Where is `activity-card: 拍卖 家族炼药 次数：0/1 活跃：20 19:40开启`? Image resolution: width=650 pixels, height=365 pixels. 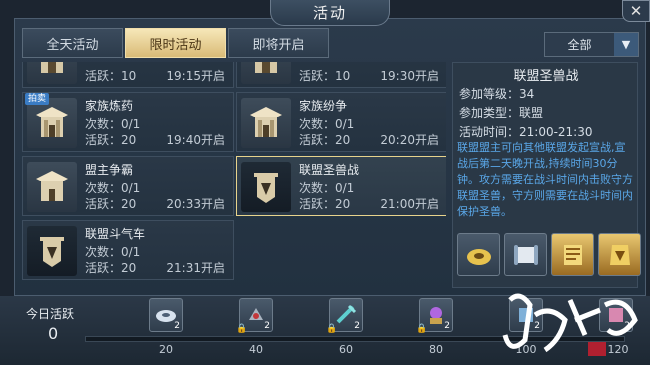
activity-card: 拍卖 家族炼药 次数：0/1 活跃：20 19:40开启 is located at coordinates (128, 122).